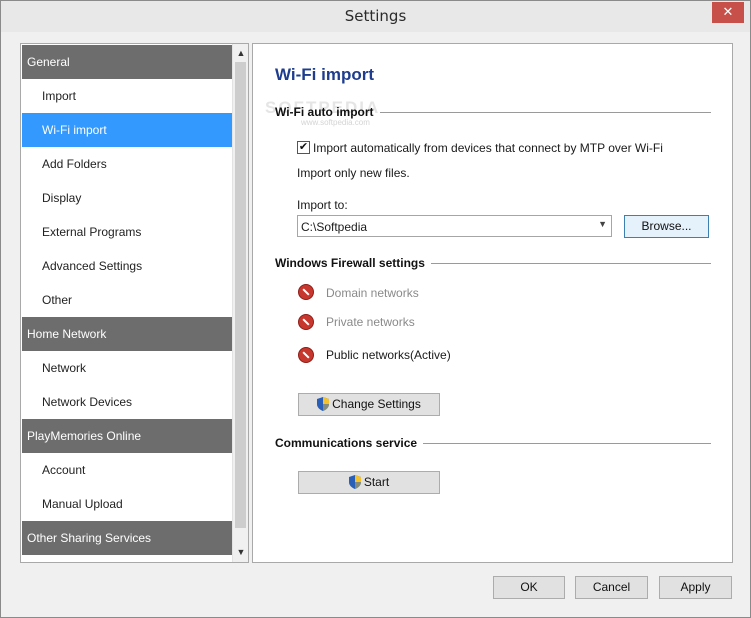 The height and width of the screenshot is (618, 751). I want to click on public-networks-label: Public networks(Active), so click(388, 355).